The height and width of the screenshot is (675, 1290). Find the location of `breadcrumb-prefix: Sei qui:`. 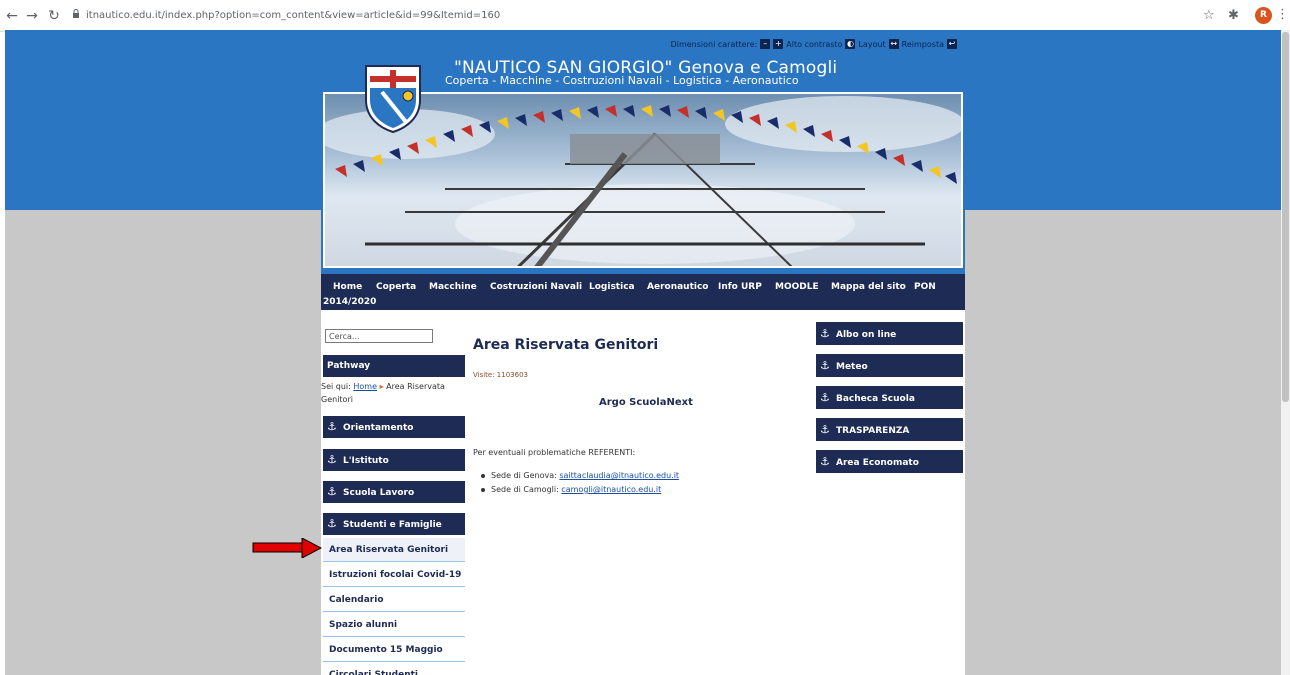

breadcrumb-prefix: Sei qui: is located at coordinates (336, 386).